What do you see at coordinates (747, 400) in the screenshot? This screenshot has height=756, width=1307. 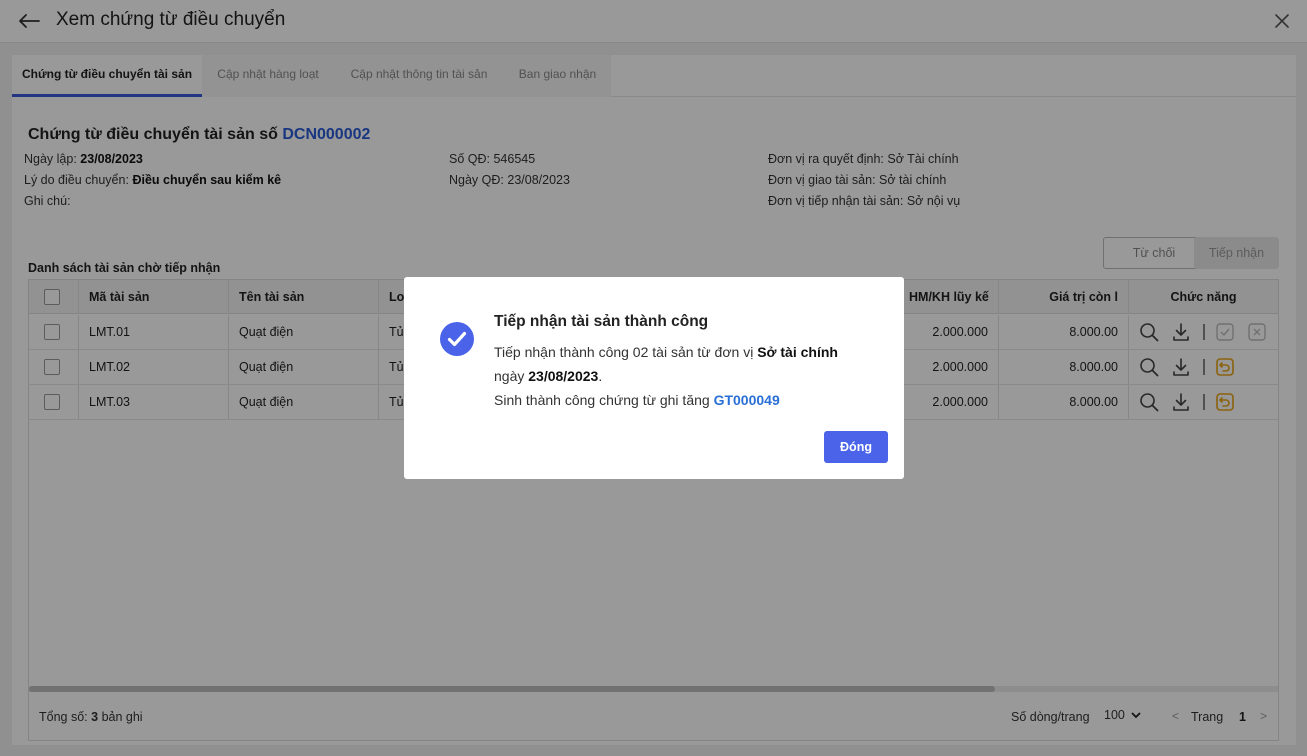 I see `voucher-link: GT000049` at bounding box center [747, 400].